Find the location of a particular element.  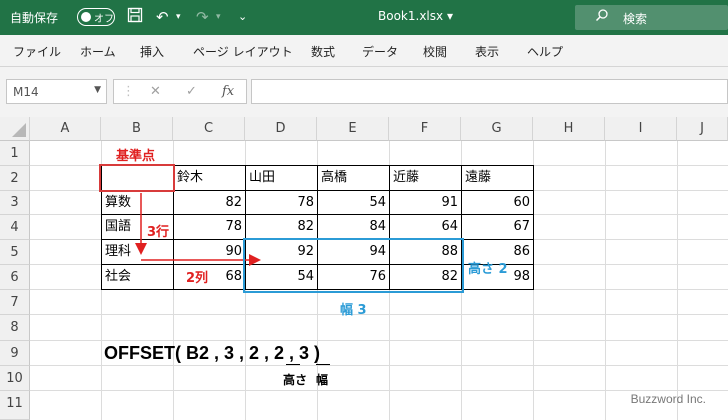

tab-file: ファイル is located at coordinates (37, 51).